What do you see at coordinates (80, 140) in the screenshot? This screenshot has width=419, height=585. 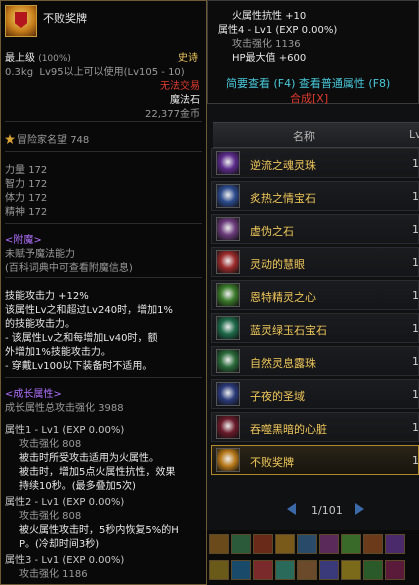 I see `fame-value: 748` at bounding box center [80, 140].